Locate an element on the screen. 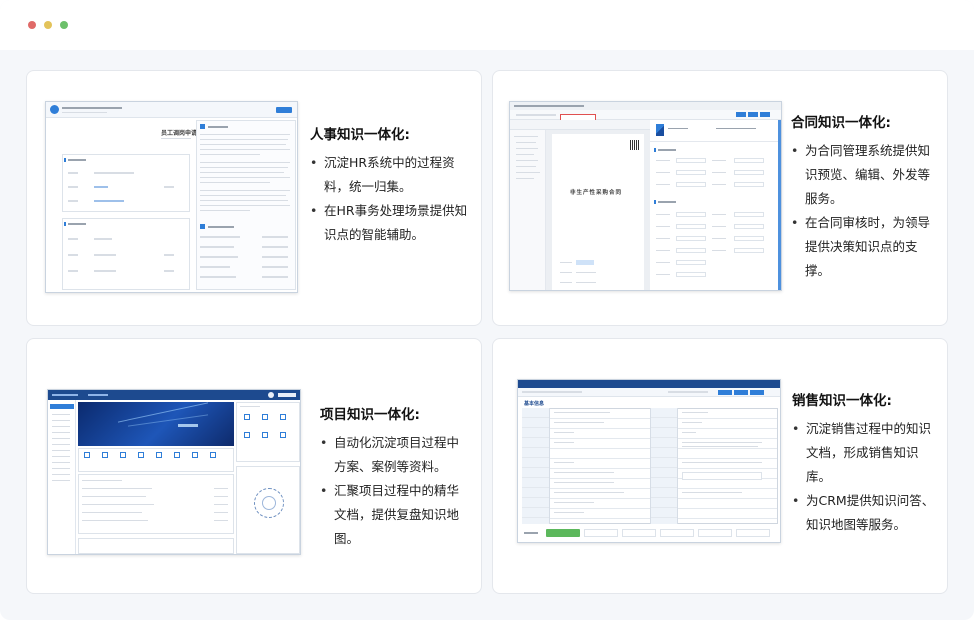 Image resolution: width=974 pixels, height=620 pixels. card-bullet: 沉淀销售过程中的知识文档，形成销售知识库。 is located at coordinates (866, 453).